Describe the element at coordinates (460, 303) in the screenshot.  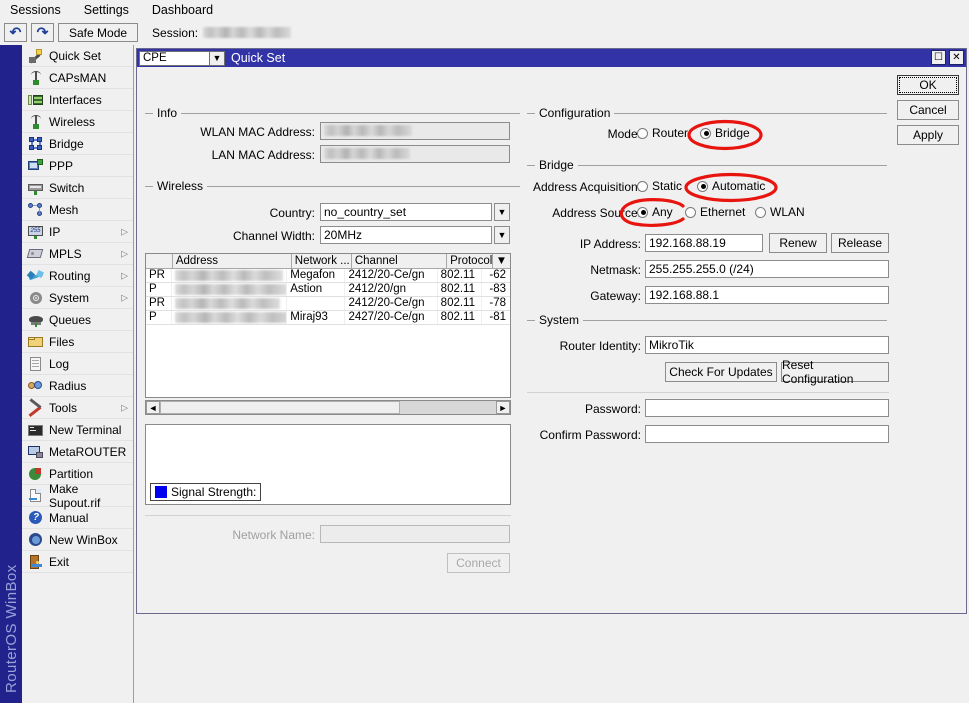
I see `cell-protocol: 802.11` at that location.